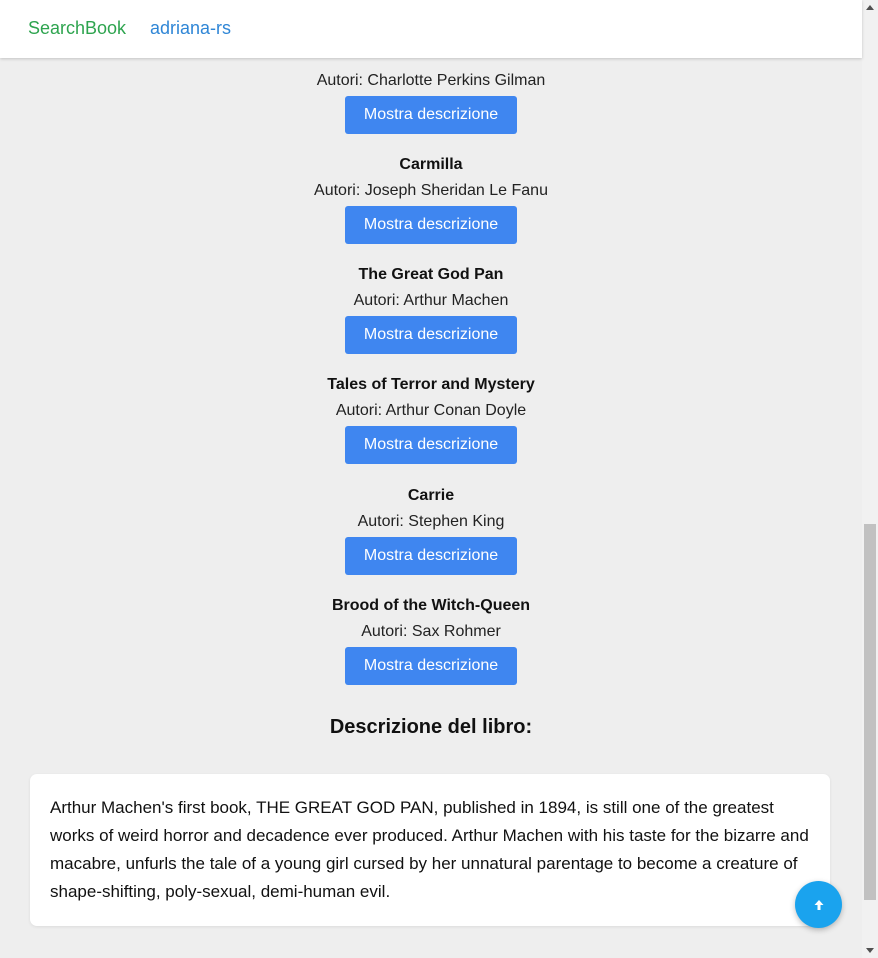 The height and width of the screenshot is (958, 878). Describe the element at coordinates (431, 164) in the screenshot. I see `book-title: Carmilla` at that location.